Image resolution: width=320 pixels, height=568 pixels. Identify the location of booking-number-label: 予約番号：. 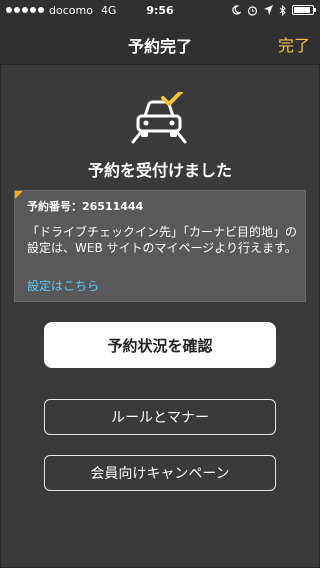
(54, 206).